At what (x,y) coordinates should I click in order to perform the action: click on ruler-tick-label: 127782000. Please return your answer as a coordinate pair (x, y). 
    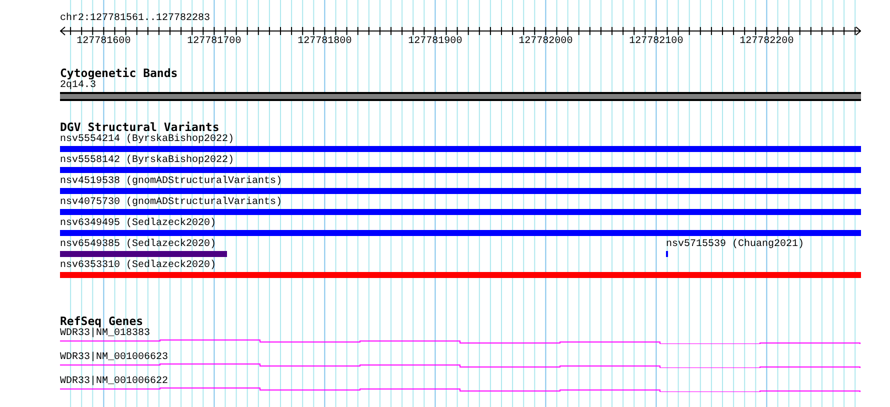
    Looking at the image, I should click on (545, 42).